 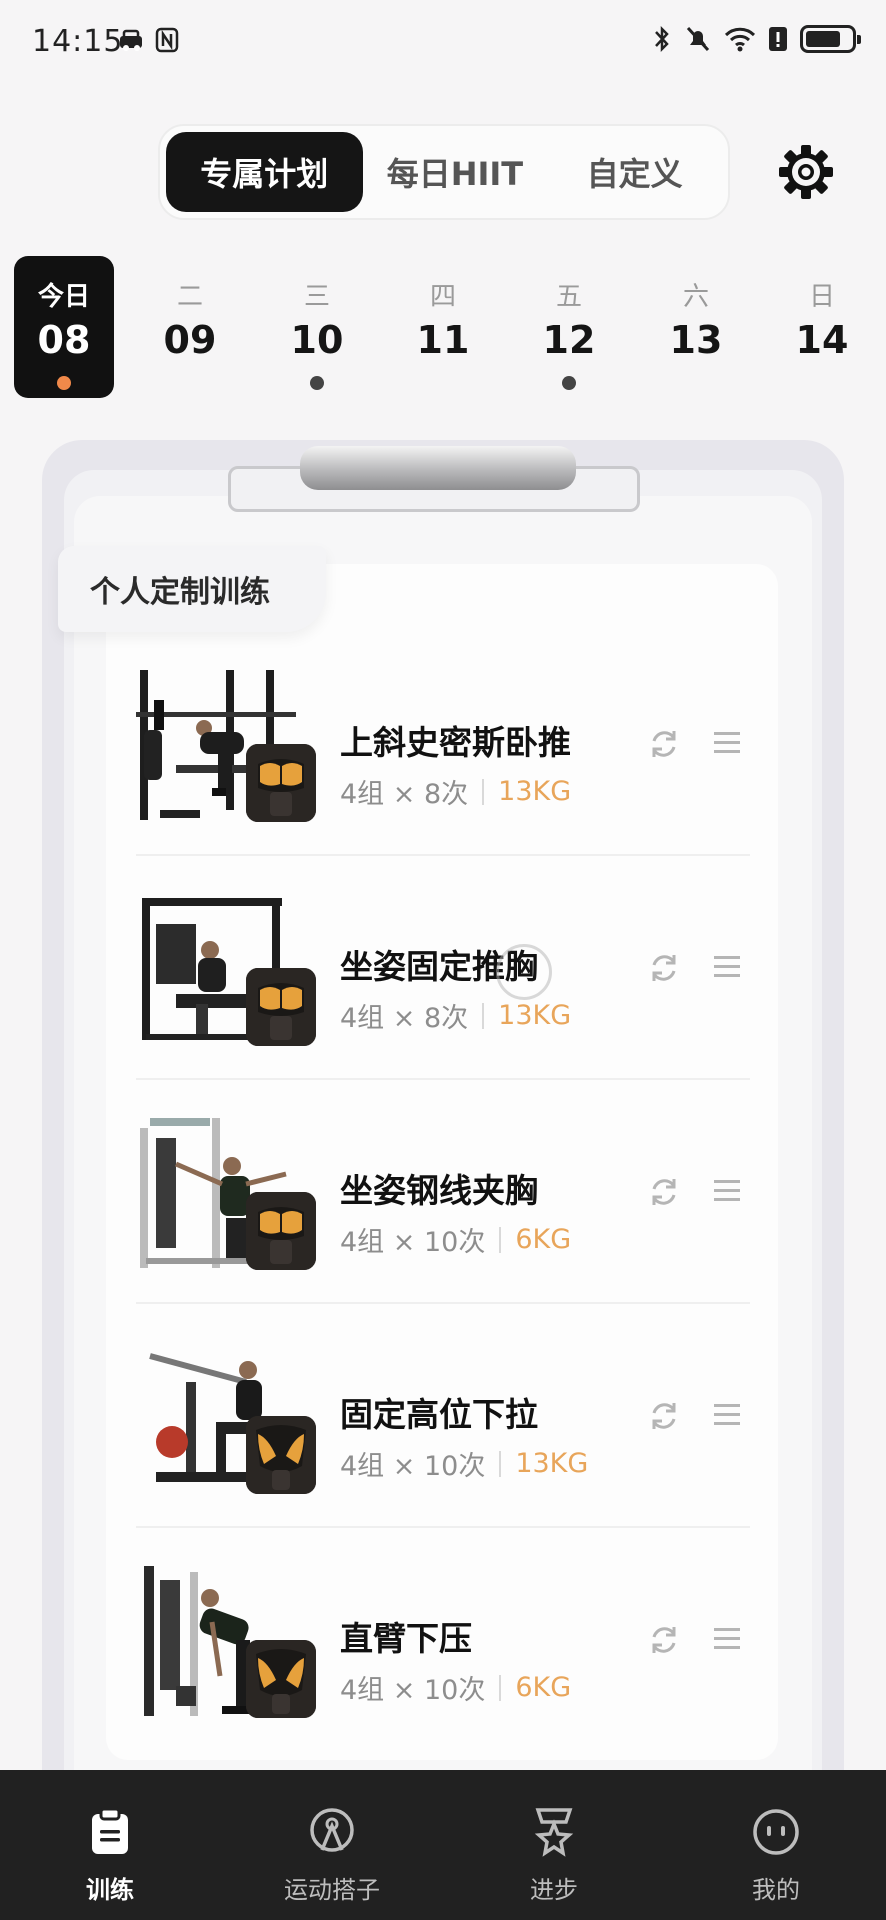 I want to click on date-cell: 五 12, so click(x=569, y=327).